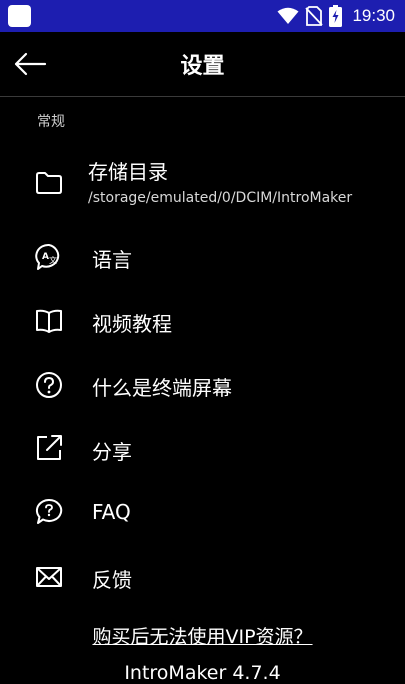  I want to click on app-version: IntroMaker 4.7.4, so click(202, 673).